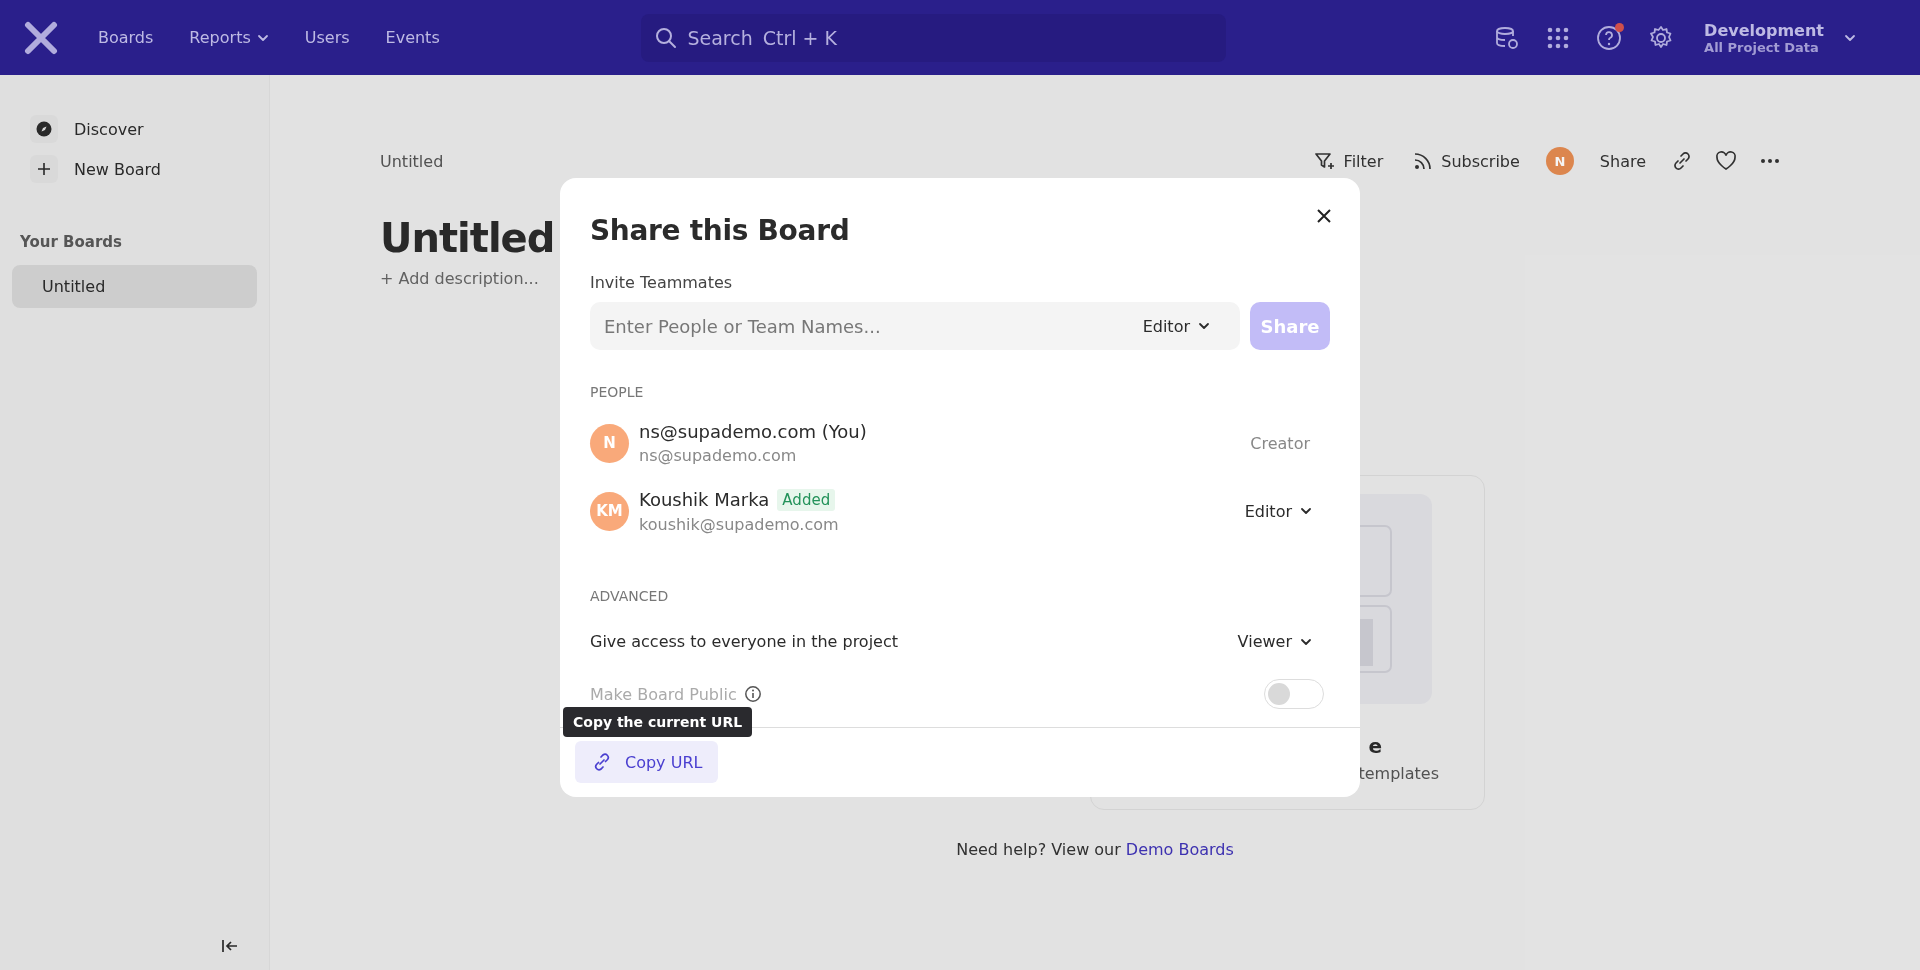 The width and height of the screenshot is (1920, 970). Describe the element at coordinates (1398, 773) in the screenshot. I see `card-subtitle: templates` at that location.